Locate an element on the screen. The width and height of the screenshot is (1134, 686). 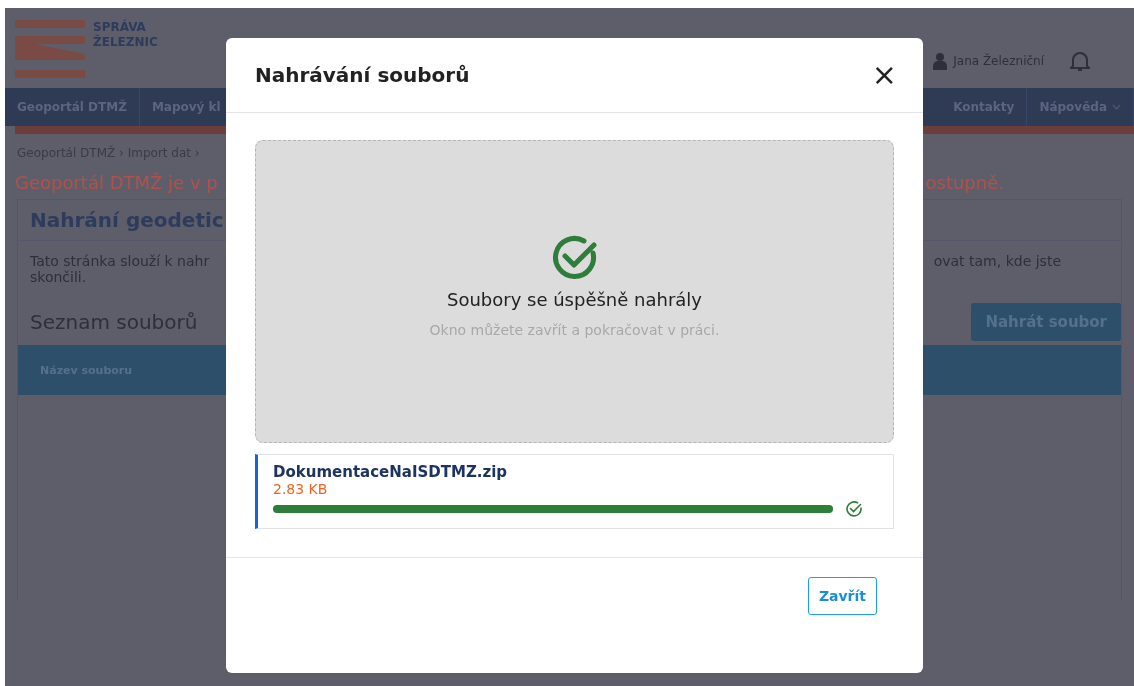
notice-text: Geoportál DTMŽ je v p is located at coordinates (116, 182).